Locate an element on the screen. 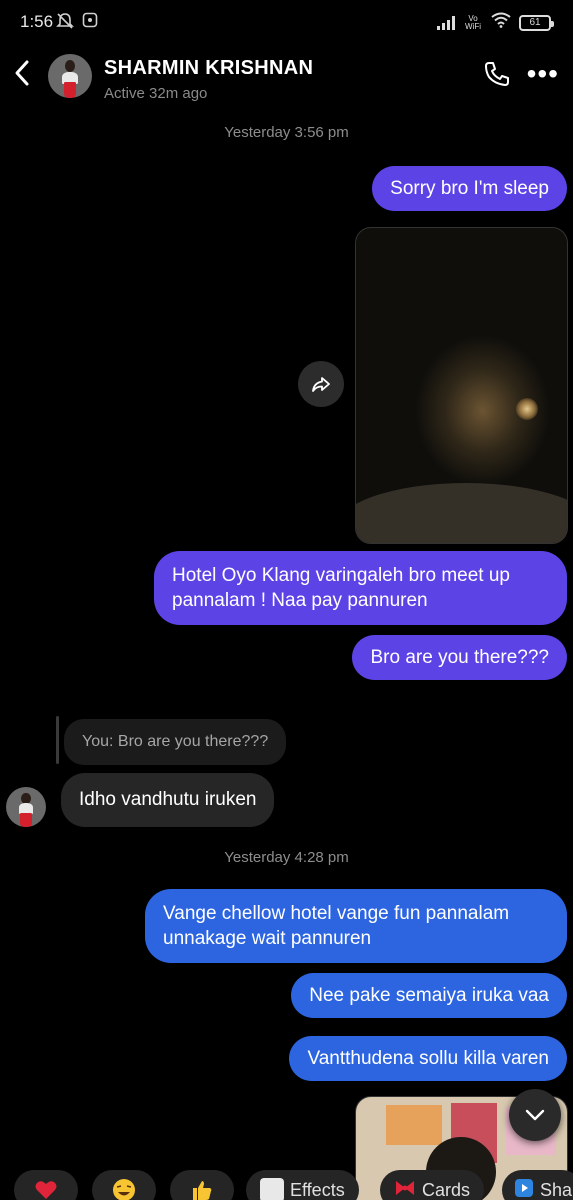 The height and width of the screenshot is (1200, 573). back-arrow-icon is located at coordinates (24, 76).